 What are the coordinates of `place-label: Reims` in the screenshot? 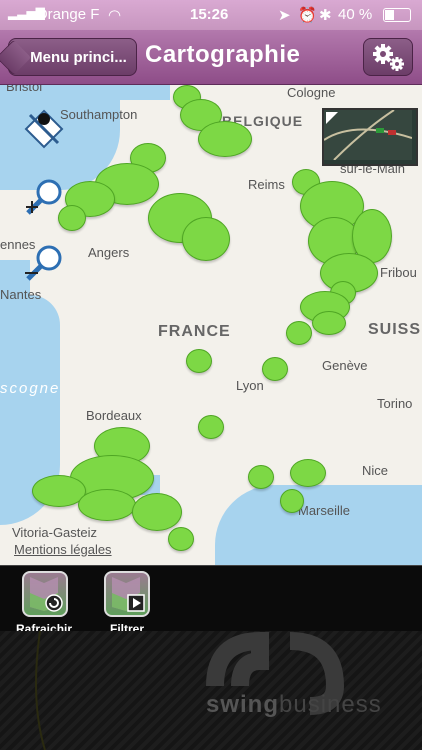 It's located at (266, 184).